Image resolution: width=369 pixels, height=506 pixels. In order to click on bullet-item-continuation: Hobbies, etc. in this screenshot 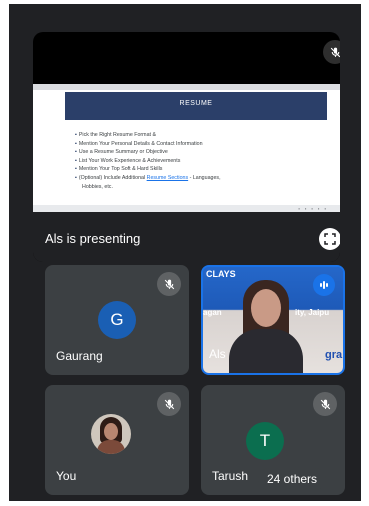, I will do `click(97, 186)`.